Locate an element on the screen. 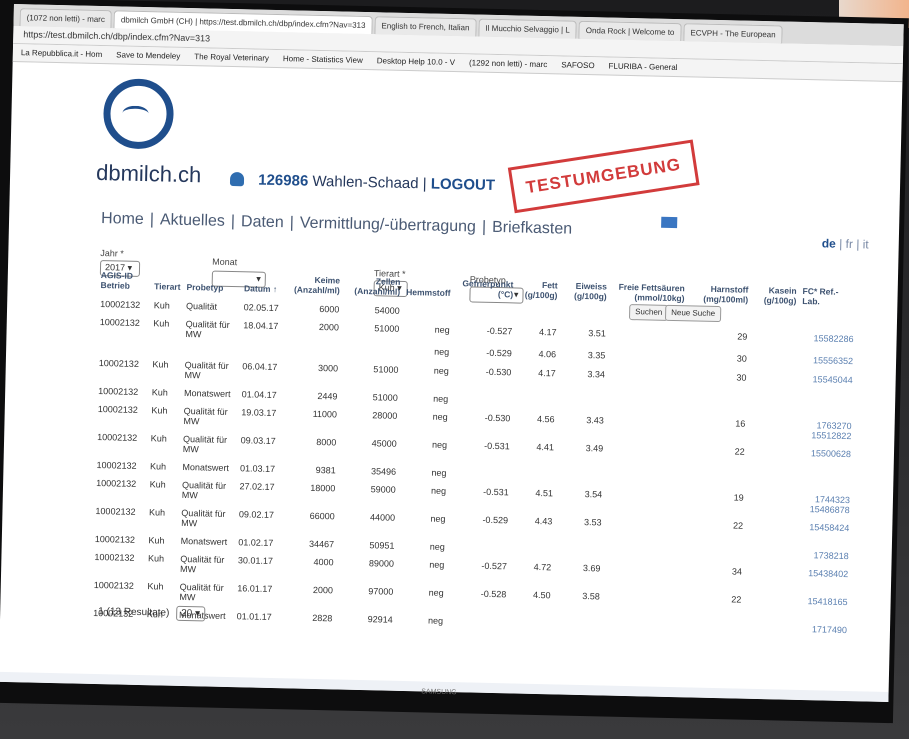 The height and width of the screenshot is (739, 909). table-cell: 3.49 is located at coordinates (594, 448).